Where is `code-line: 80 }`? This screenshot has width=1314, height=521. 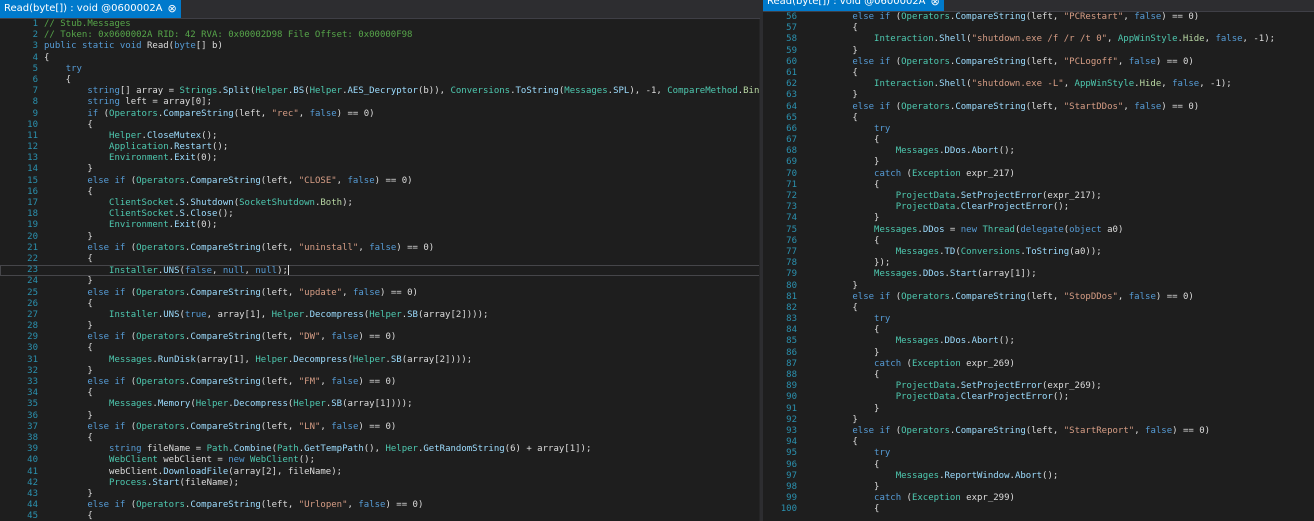
code-line: 80 } is located at coordinates (1038, 286).